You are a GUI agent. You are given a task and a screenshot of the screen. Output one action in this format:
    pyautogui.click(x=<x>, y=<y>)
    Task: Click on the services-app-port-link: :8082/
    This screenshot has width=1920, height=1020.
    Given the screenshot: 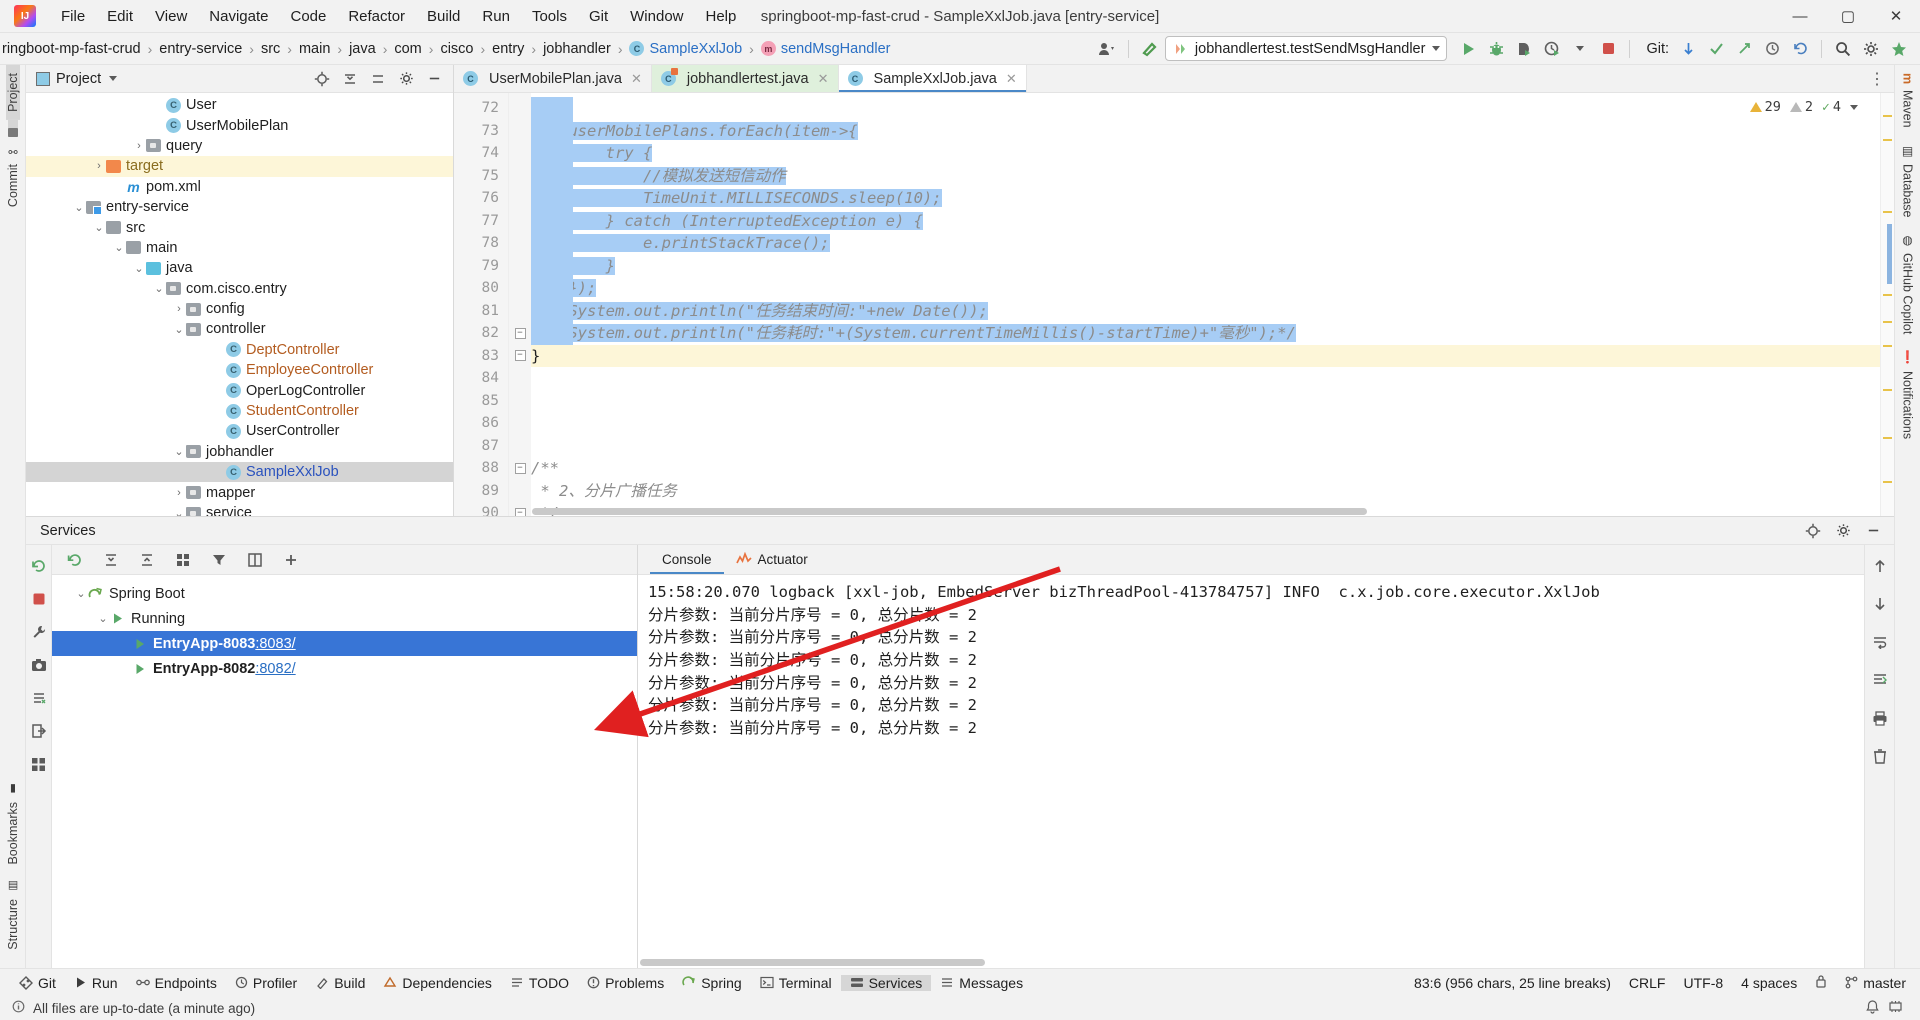 What is the action you would take?
    pyautogui.click(x=275, y=669)
    